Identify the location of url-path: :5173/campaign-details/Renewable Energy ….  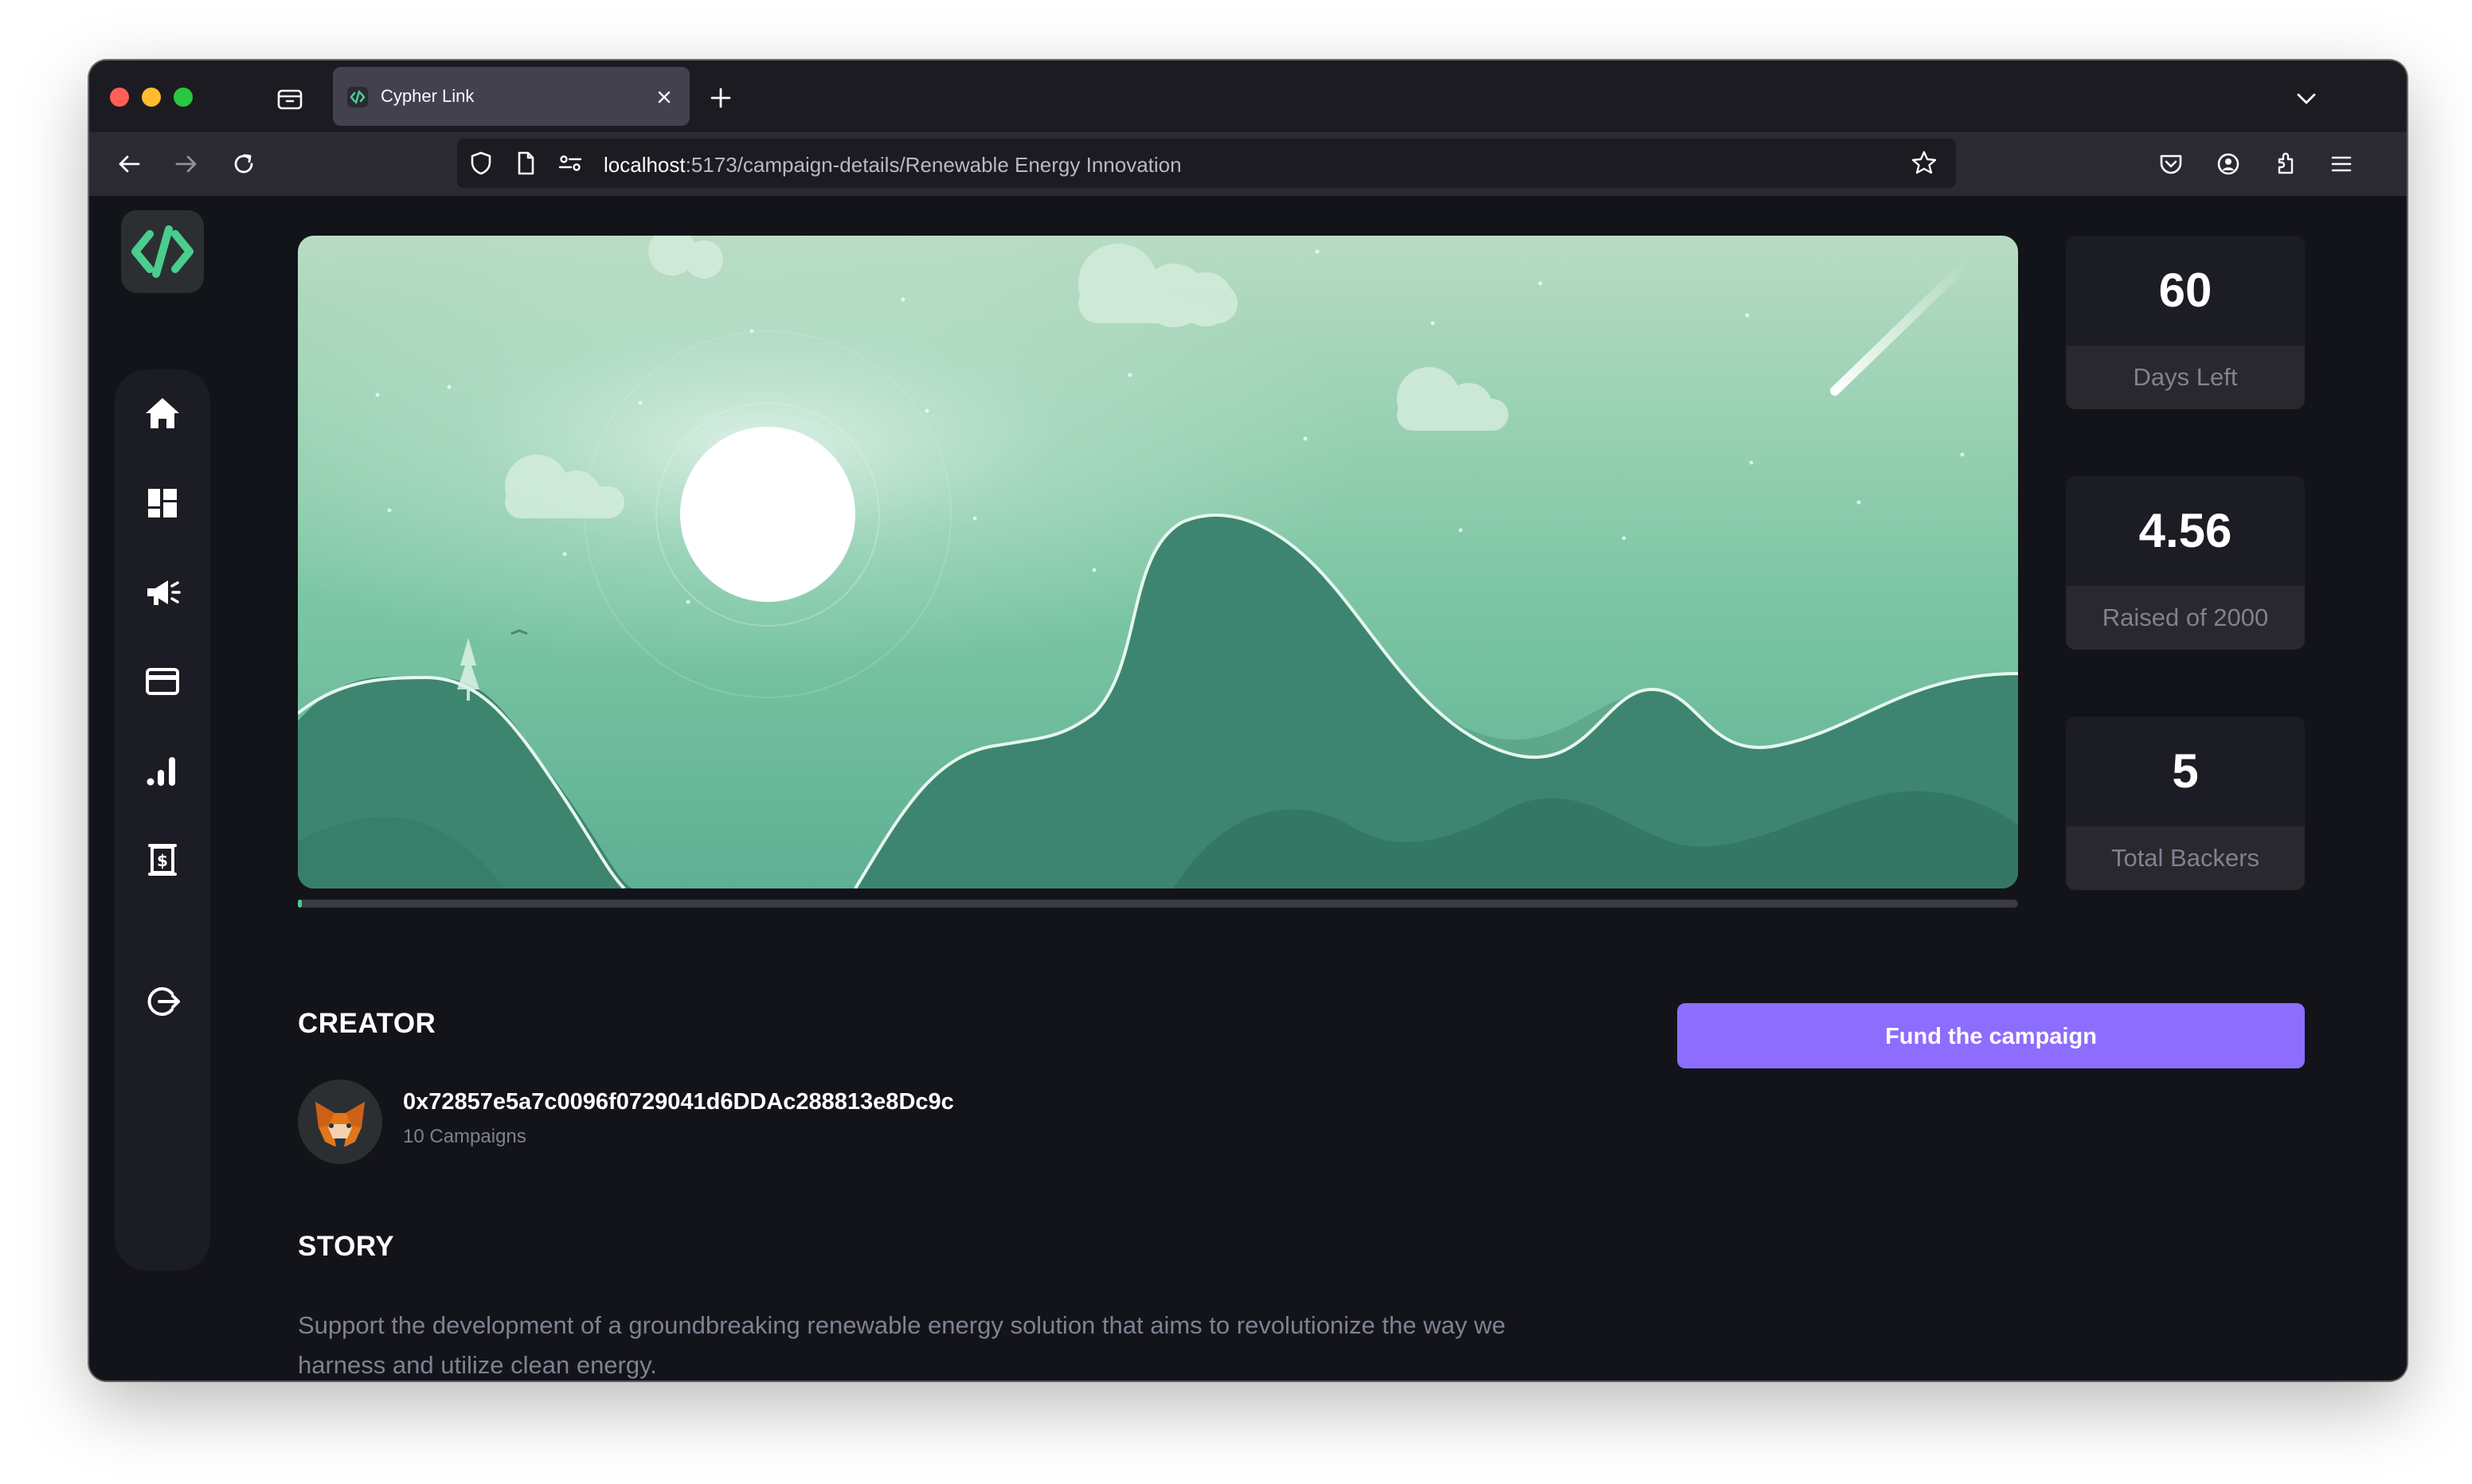
(933, 165).